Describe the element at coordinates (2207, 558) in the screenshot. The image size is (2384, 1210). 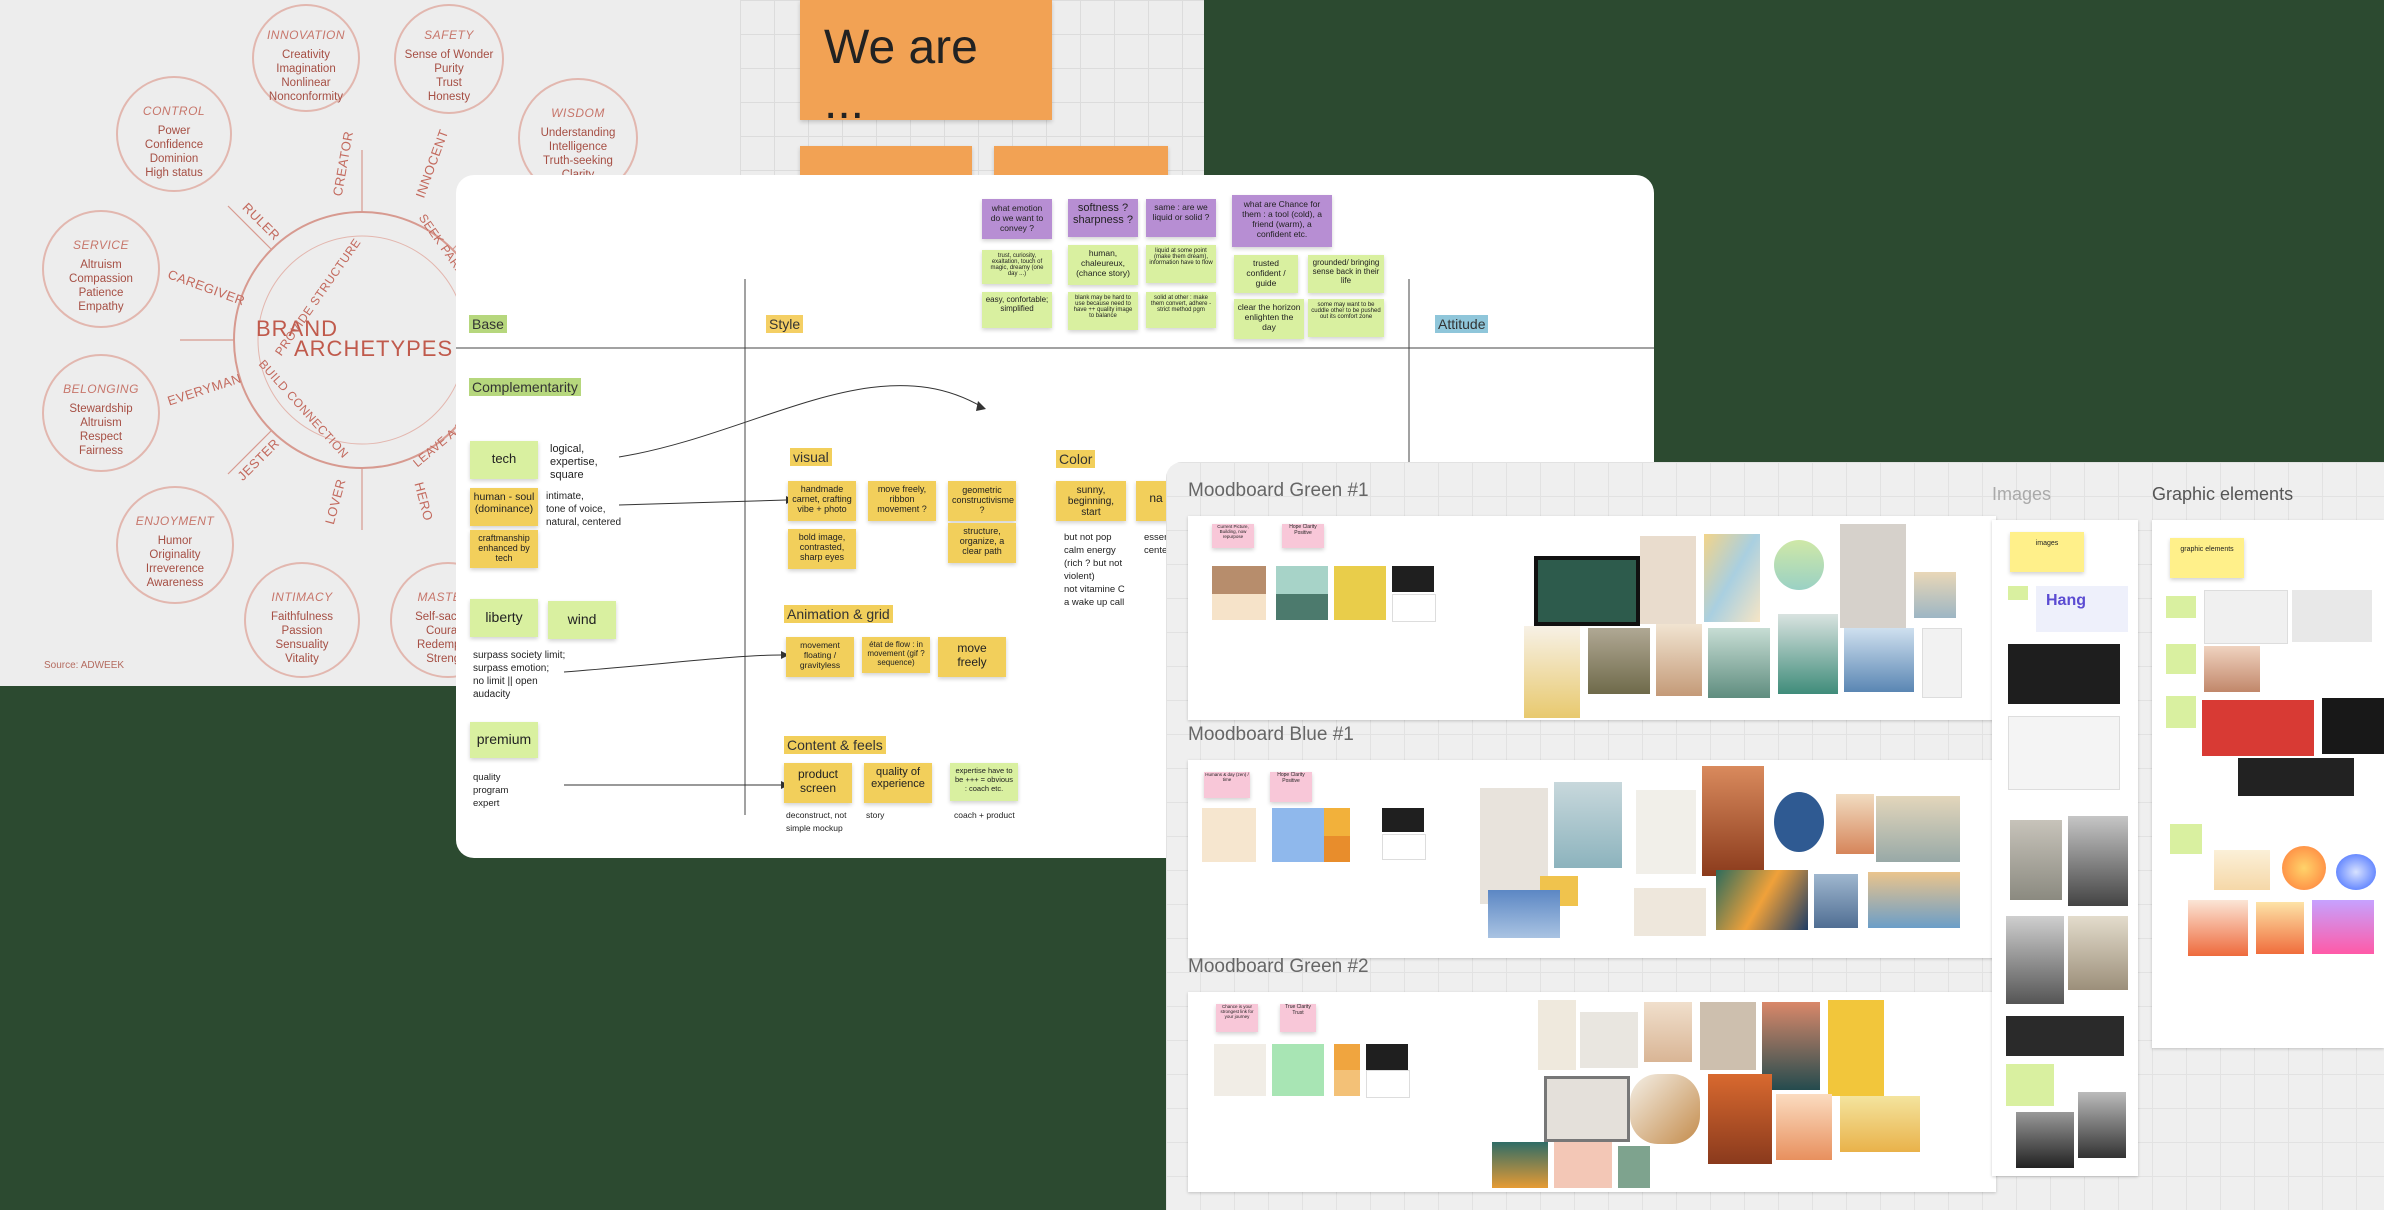
I see `graphic-sticky: graphic elements` at that location.